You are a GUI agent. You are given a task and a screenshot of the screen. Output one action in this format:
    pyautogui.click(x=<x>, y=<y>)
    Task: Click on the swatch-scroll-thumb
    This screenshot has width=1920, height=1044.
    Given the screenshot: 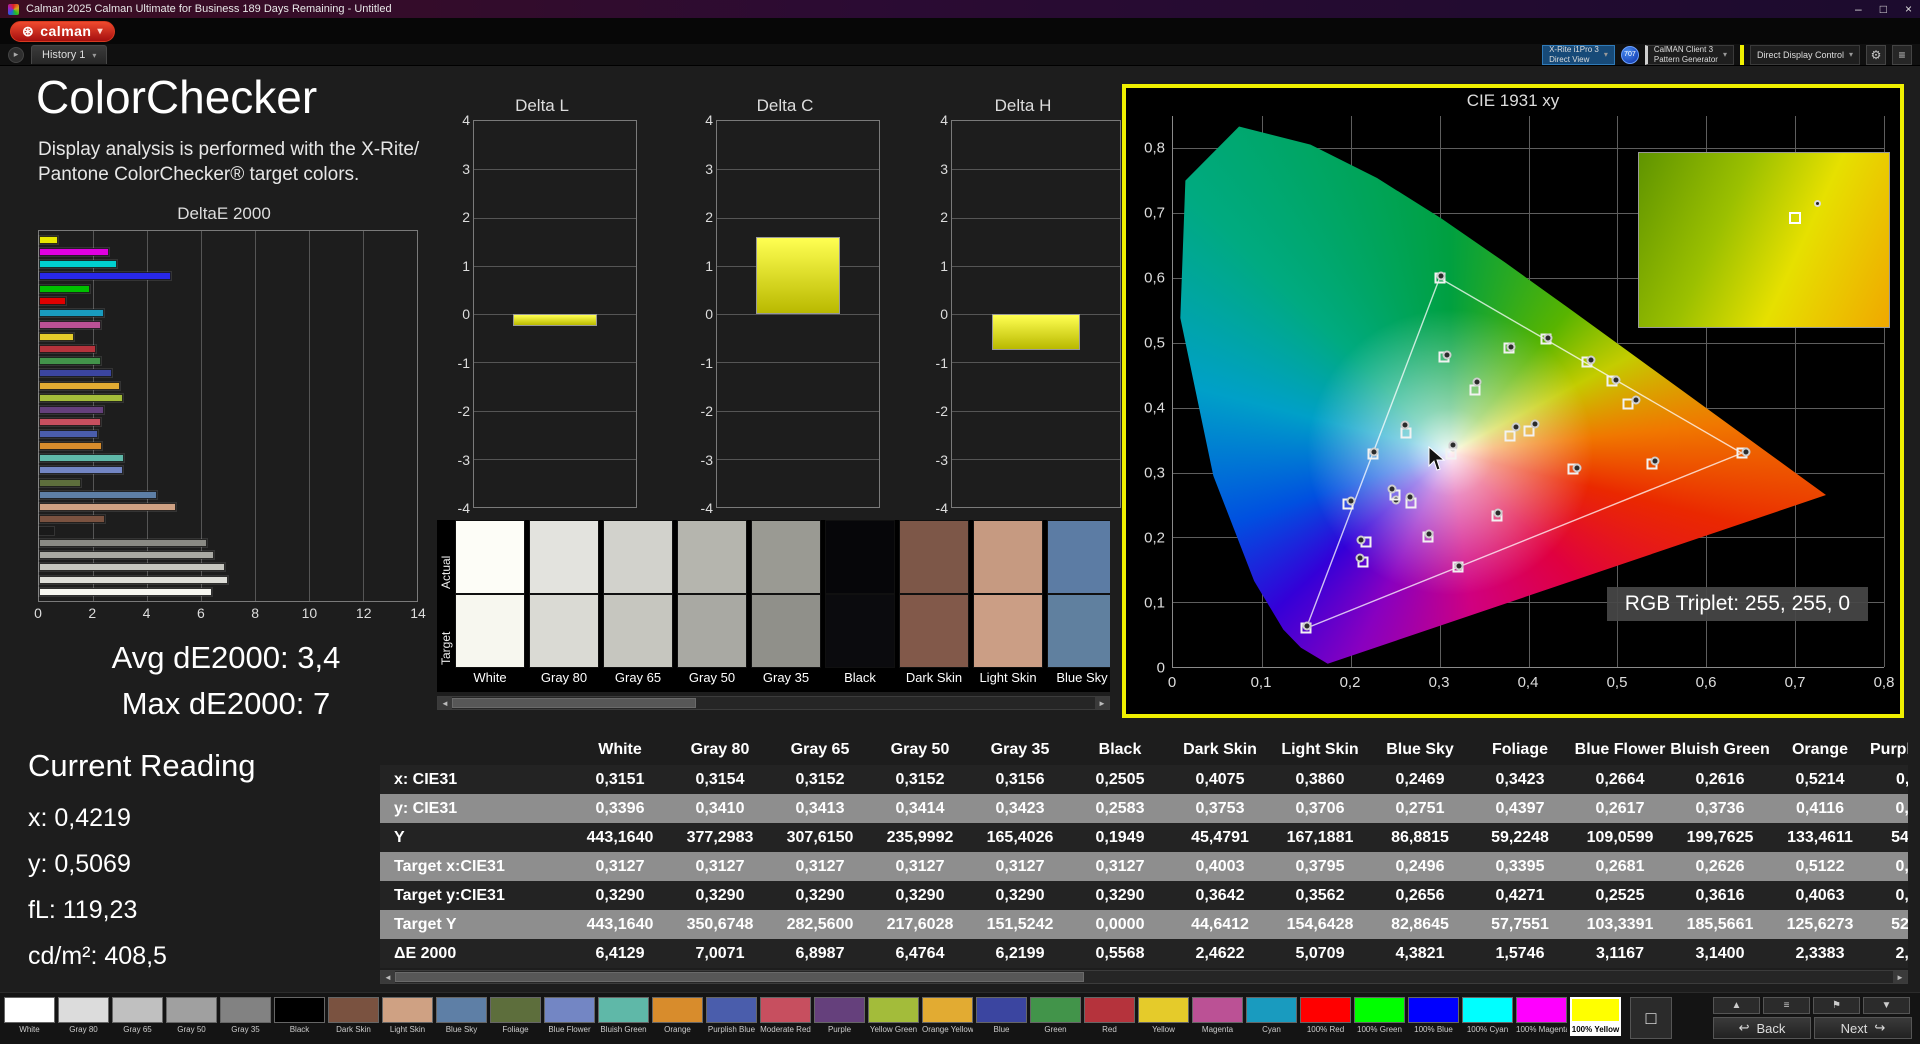 What is the action you would take?
    pyautogui.click(x=574, y=703)
    